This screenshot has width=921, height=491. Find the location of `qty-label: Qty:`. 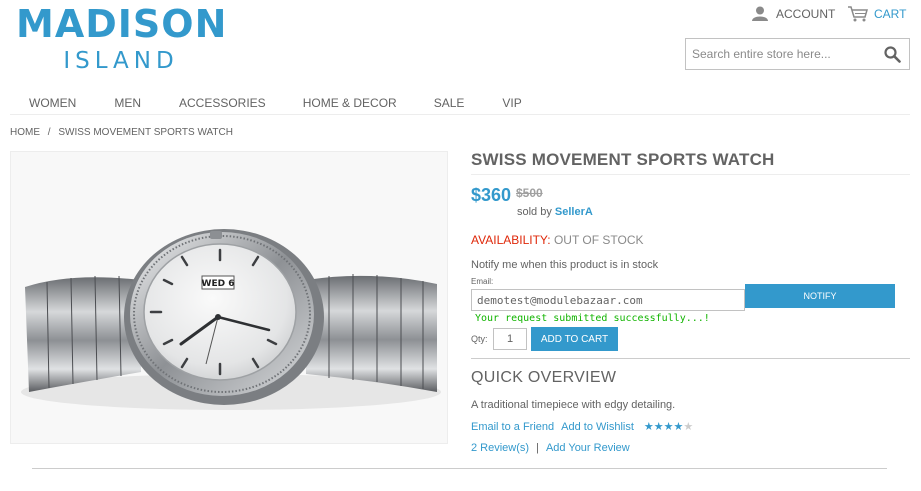

qty-label: Qty: is located at coordinates (479, 339).